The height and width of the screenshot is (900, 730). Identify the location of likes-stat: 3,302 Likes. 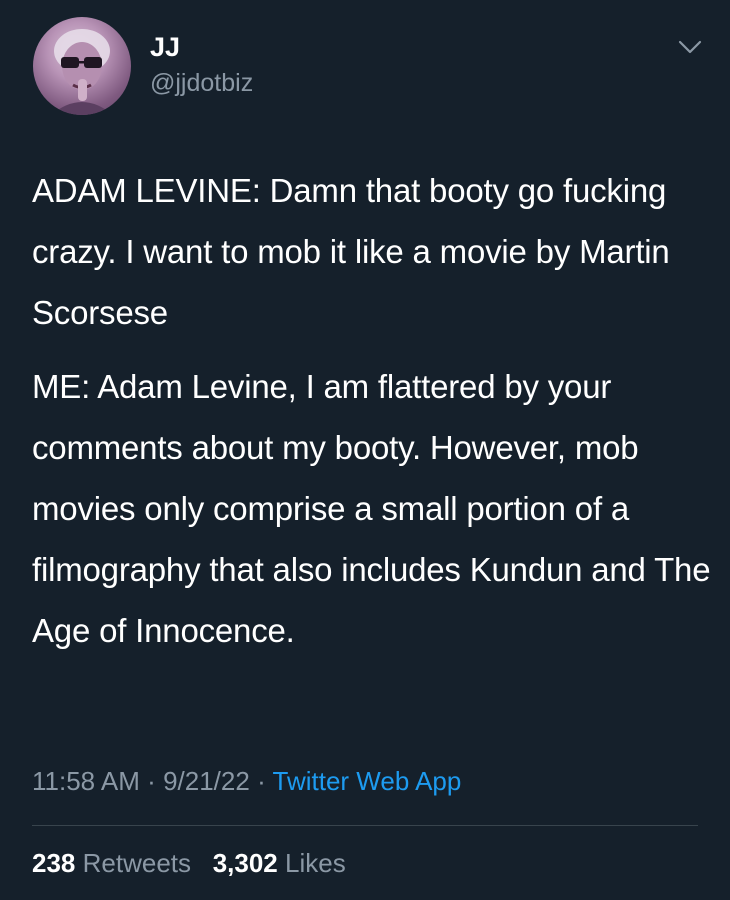
(279, 863).